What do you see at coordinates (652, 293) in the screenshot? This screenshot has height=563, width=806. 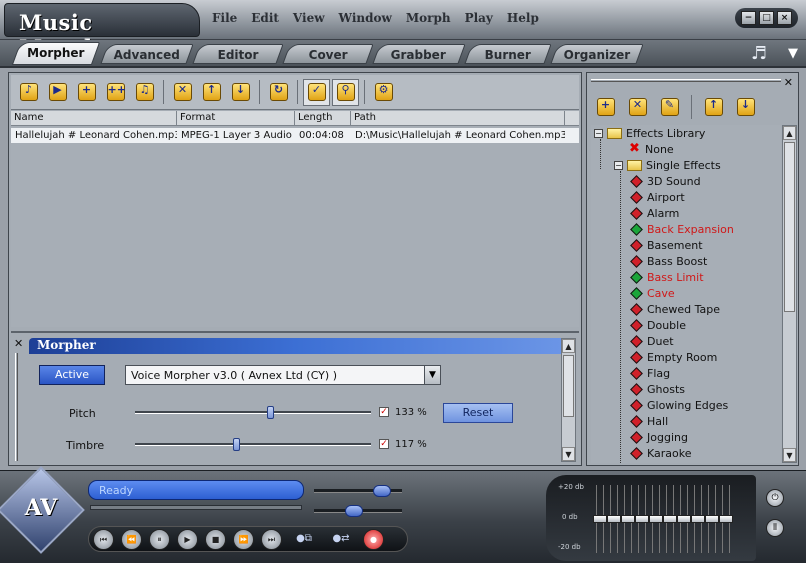 I see `tree-item-effect: Cave` at bounding box center [652, 293].